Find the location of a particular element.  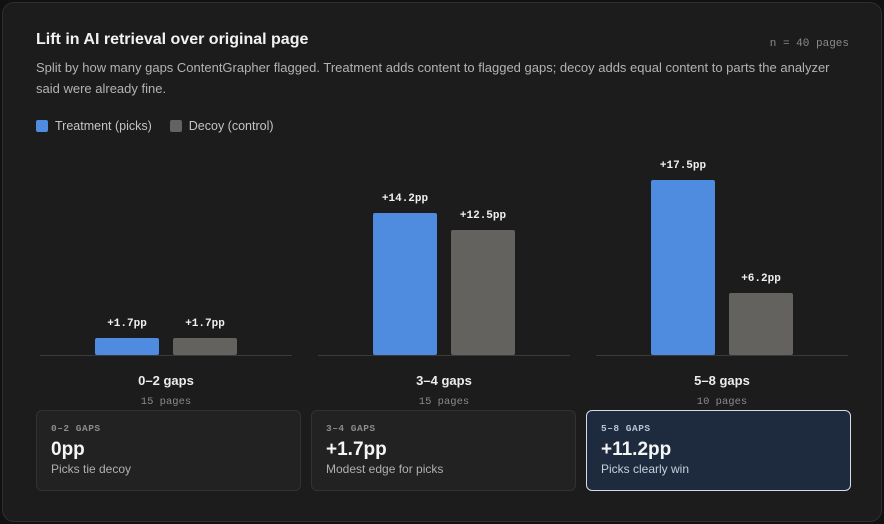

bar-treatment-0-2-gaps is located at coordinates (127, 346).